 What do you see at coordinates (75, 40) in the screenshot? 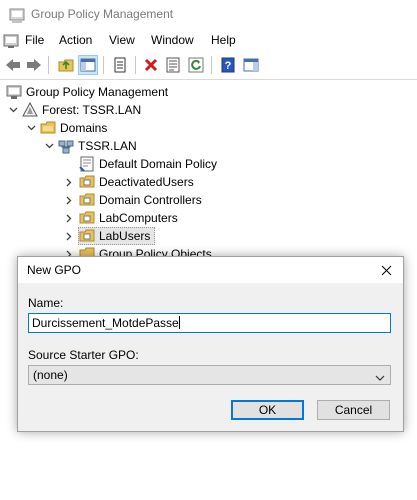
I see `menu-action: Action` at bounding box center [75, 40].